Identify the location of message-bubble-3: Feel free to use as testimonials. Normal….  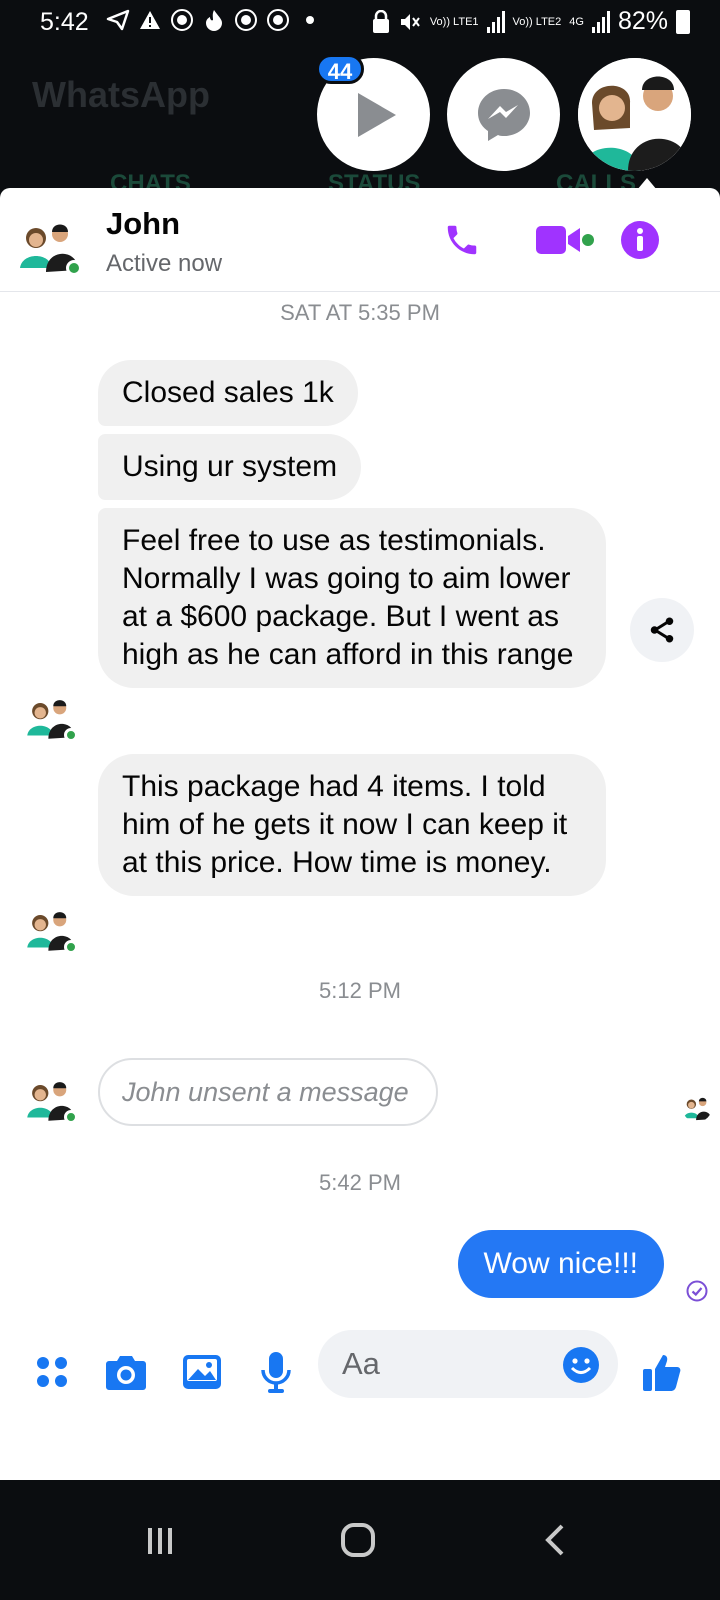
(352, 598).